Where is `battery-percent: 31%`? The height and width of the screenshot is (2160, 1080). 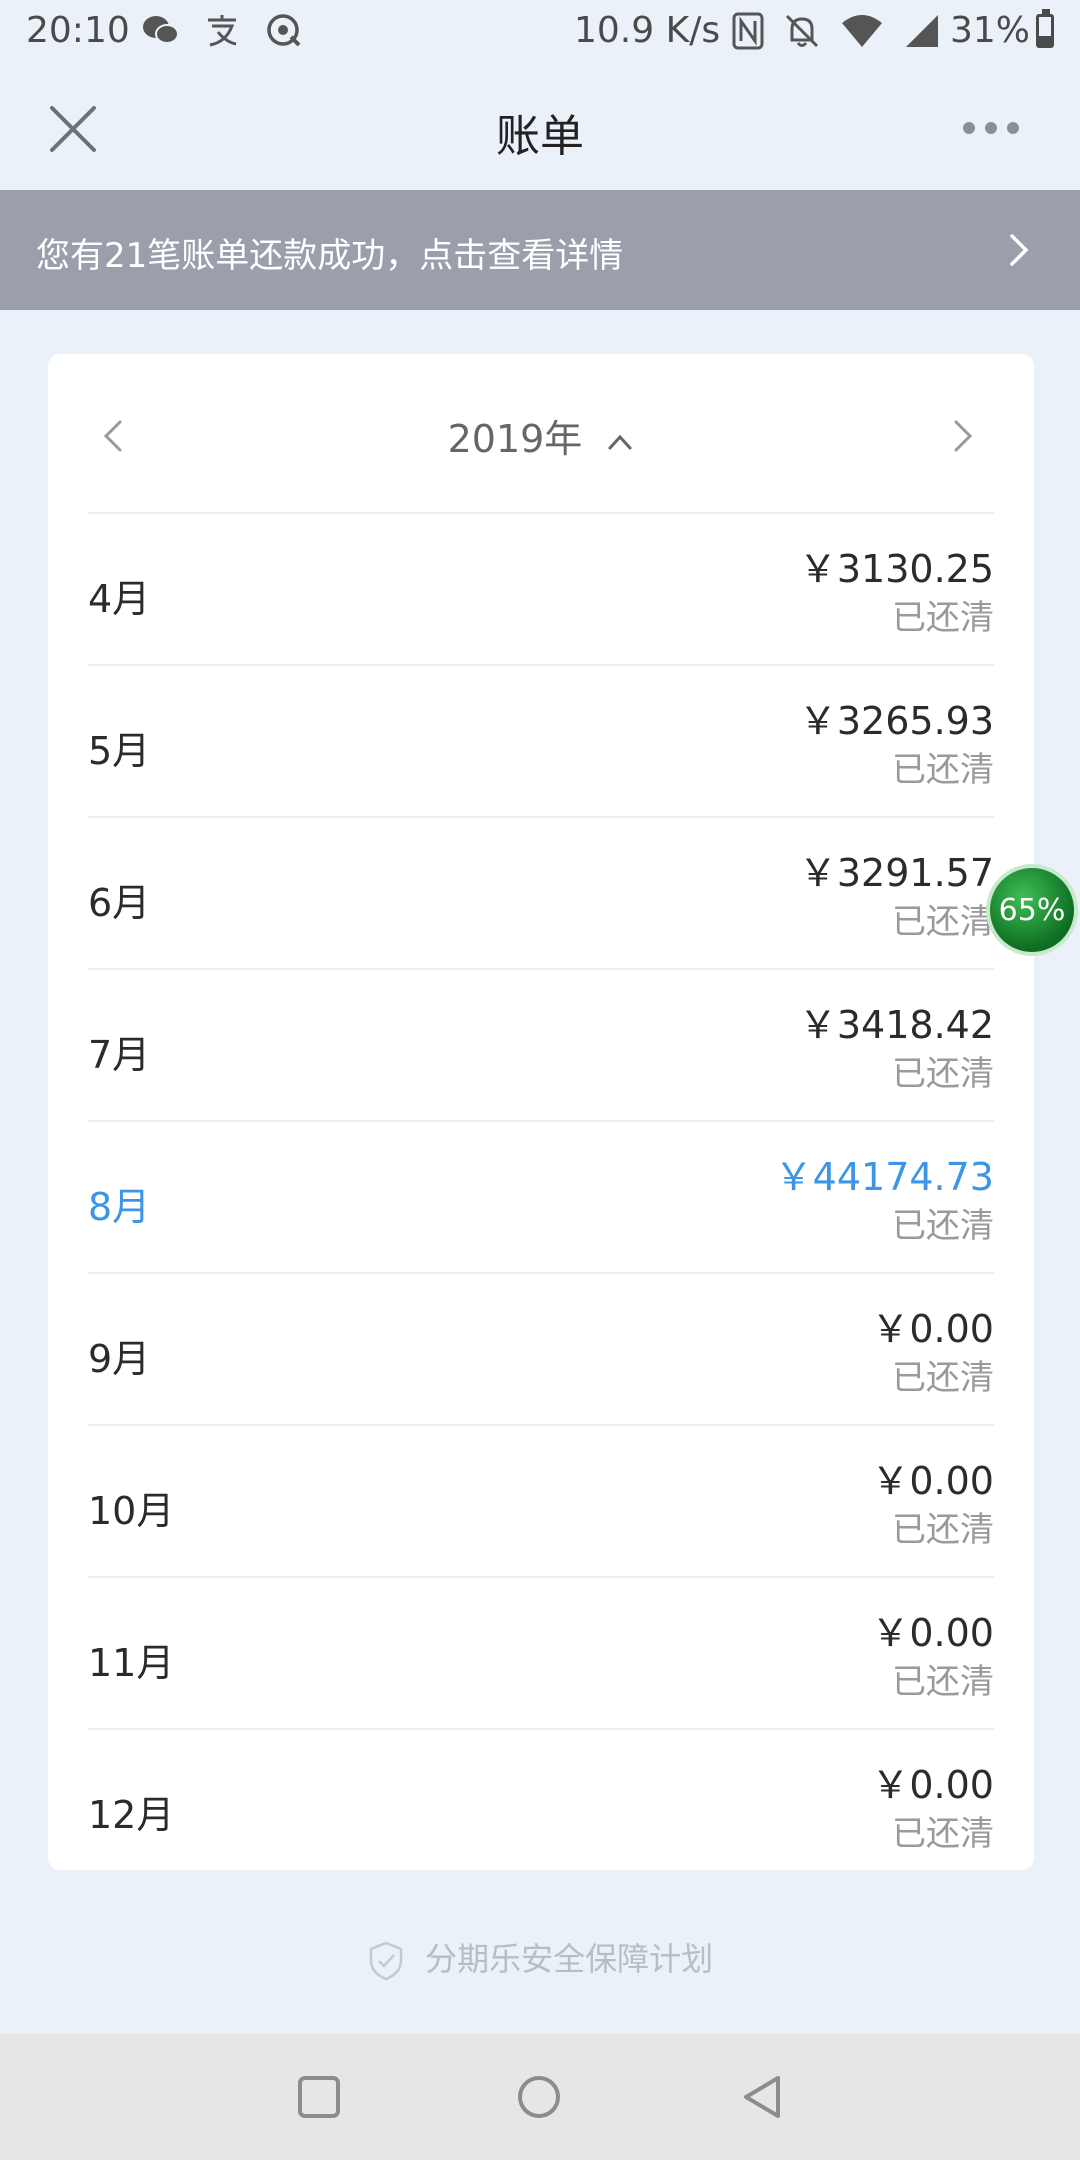 battery-percent: 31% is located at coordinates (990, 30).